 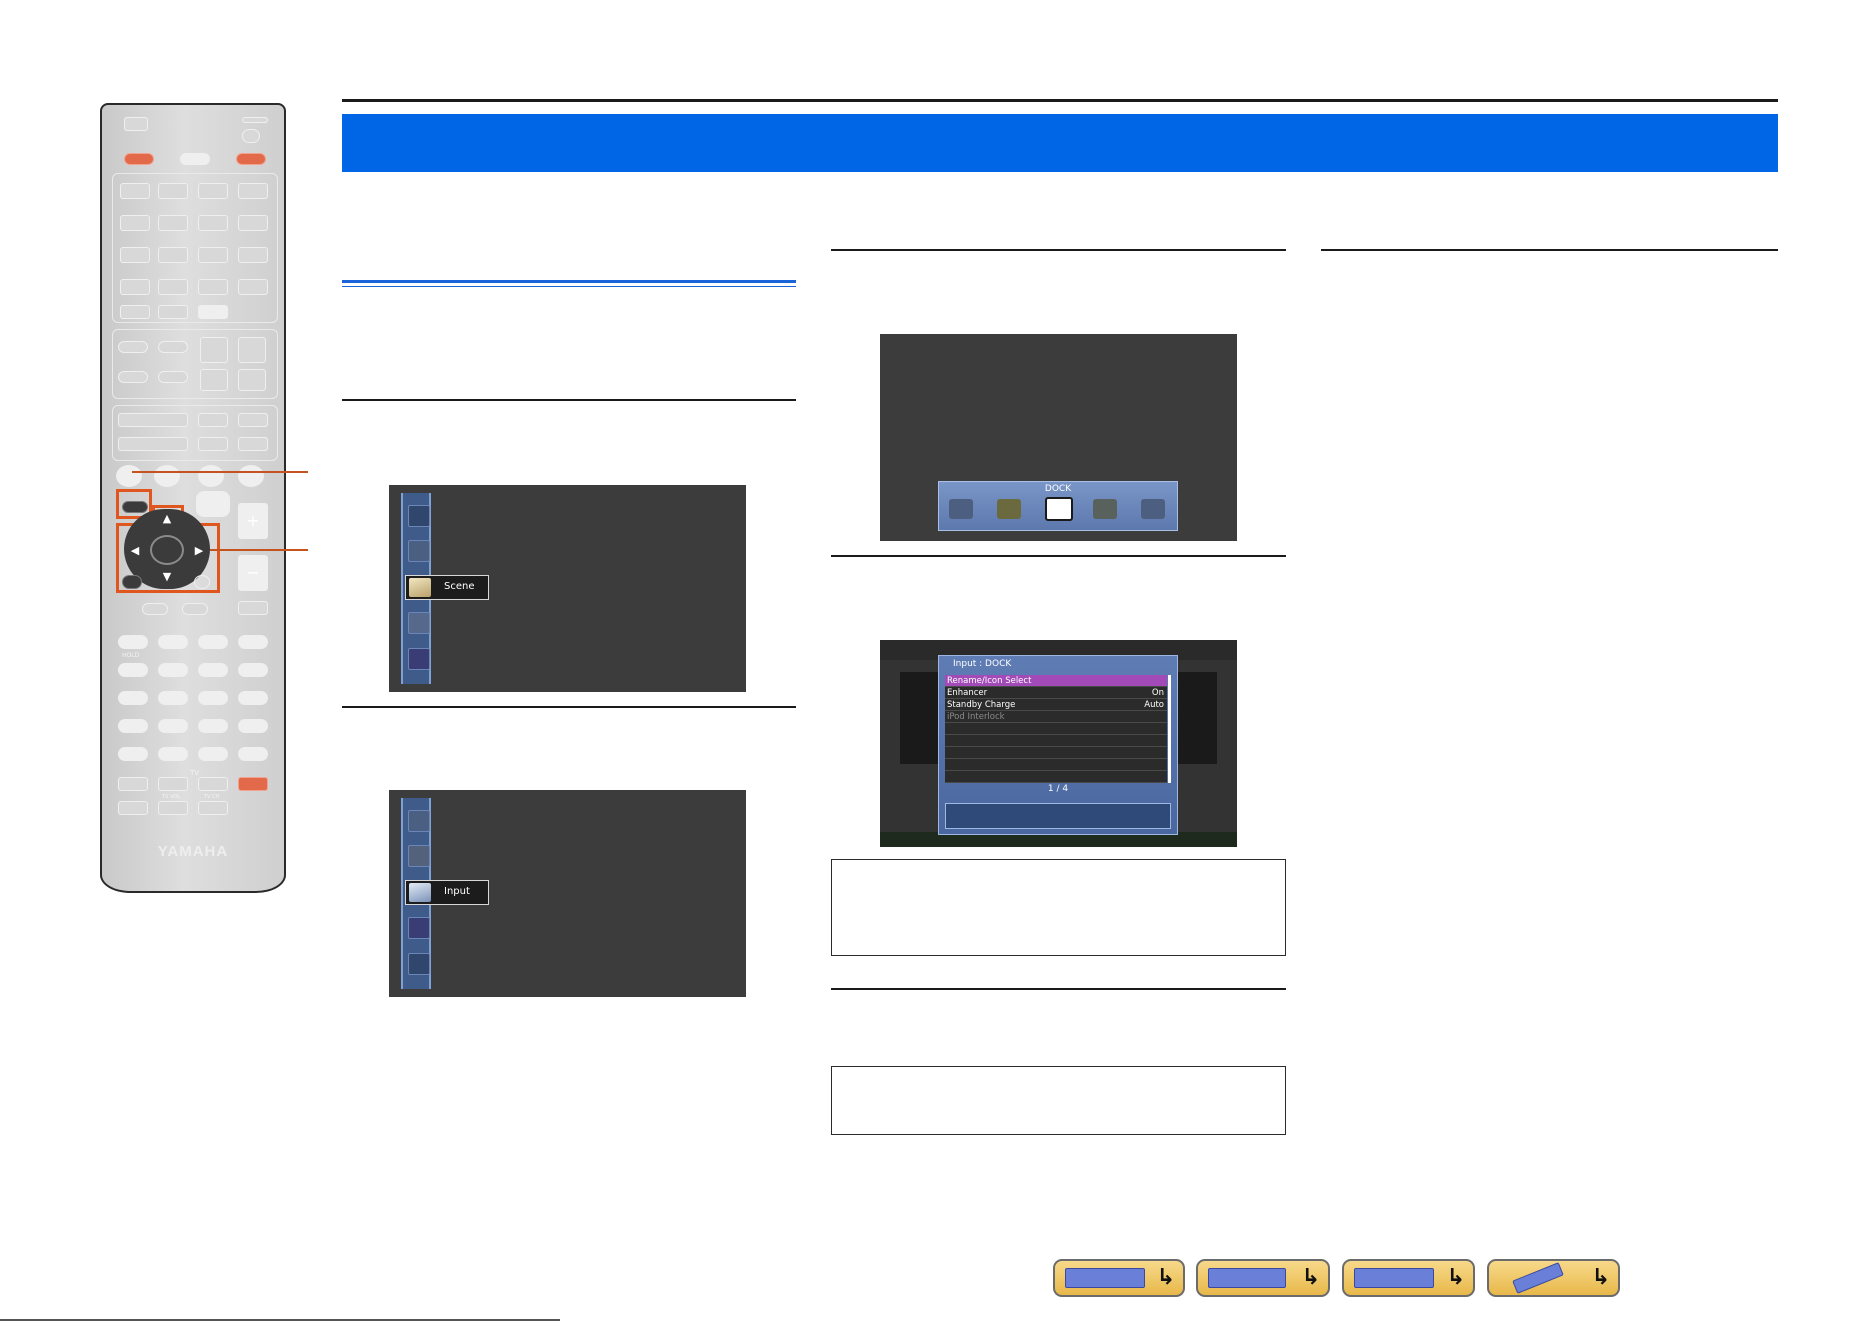 I want to click on option-key, so click(x=213, y=504).